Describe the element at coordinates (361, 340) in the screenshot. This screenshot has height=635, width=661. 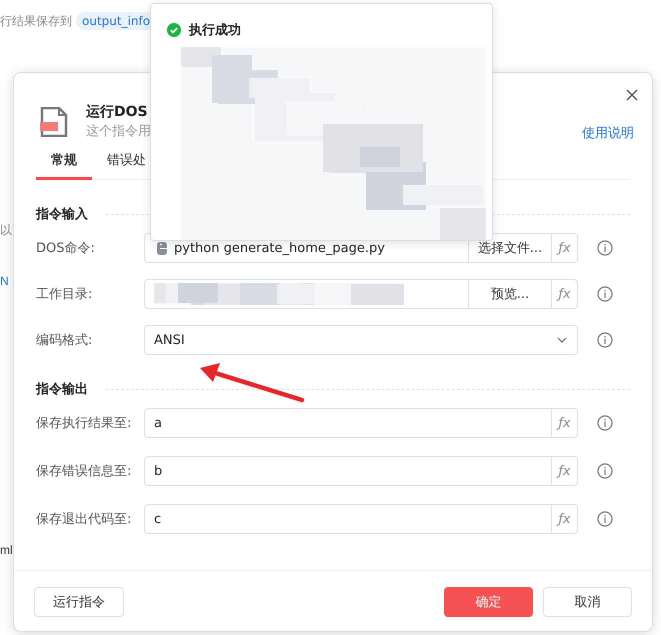
I see `select-field: ANSI` at that location.